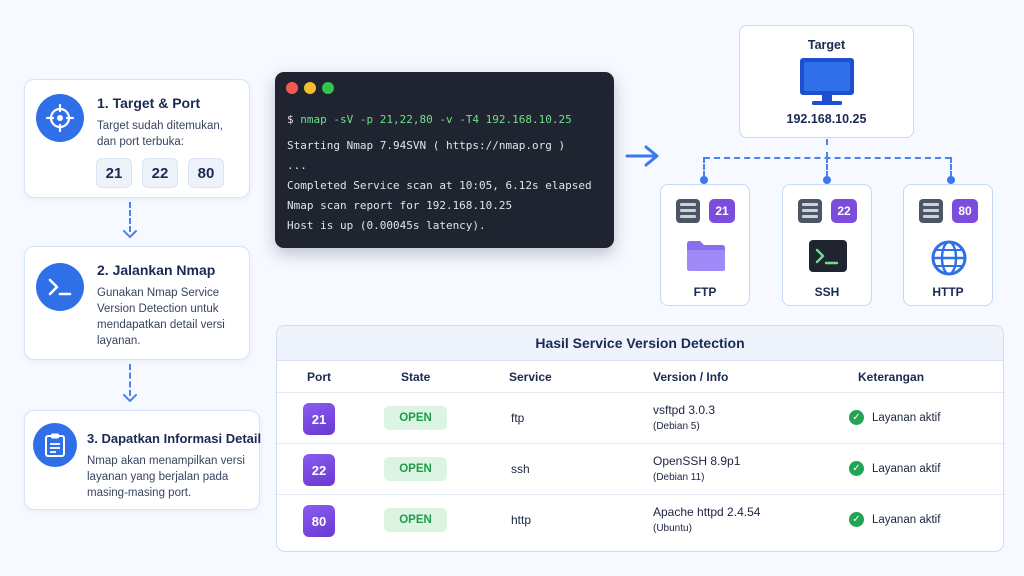  I want to click on step-title: 1. Target & Port, so click(149, 103).